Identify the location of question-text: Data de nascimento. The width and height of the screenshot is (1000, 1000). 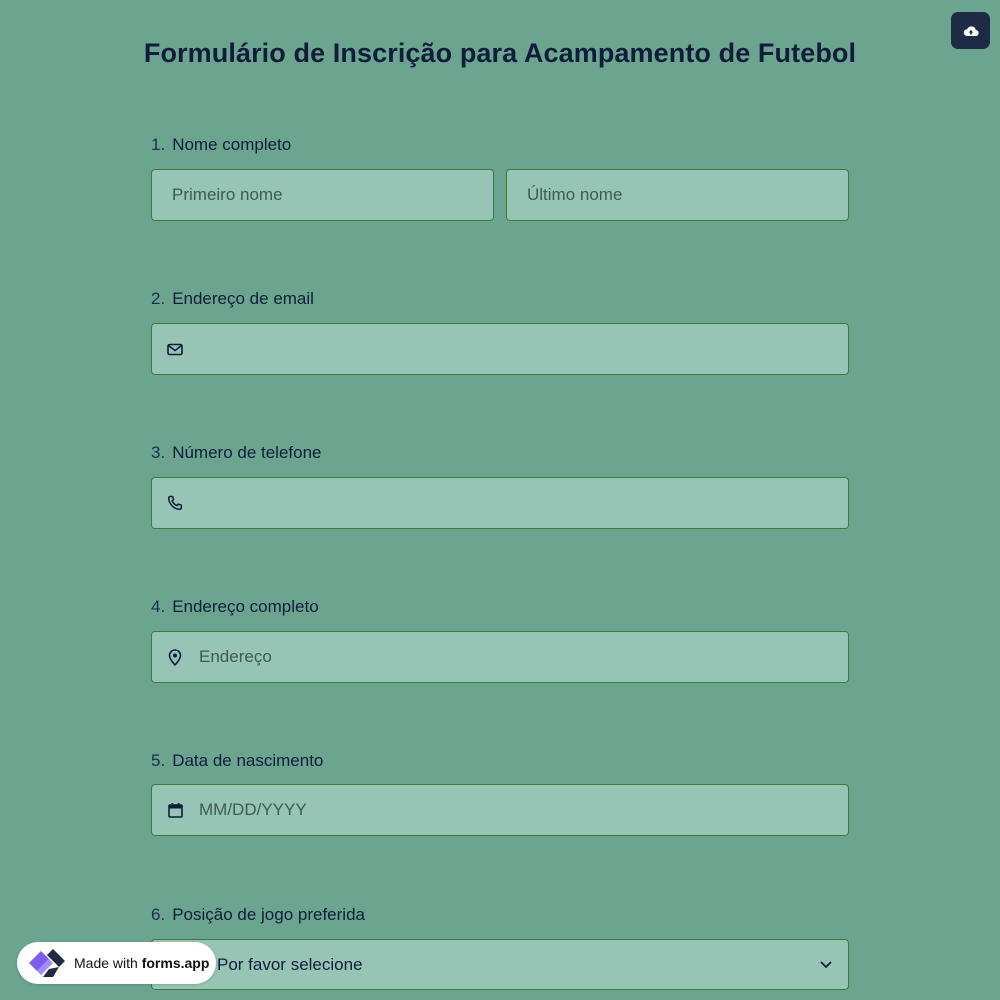
(248, 760).